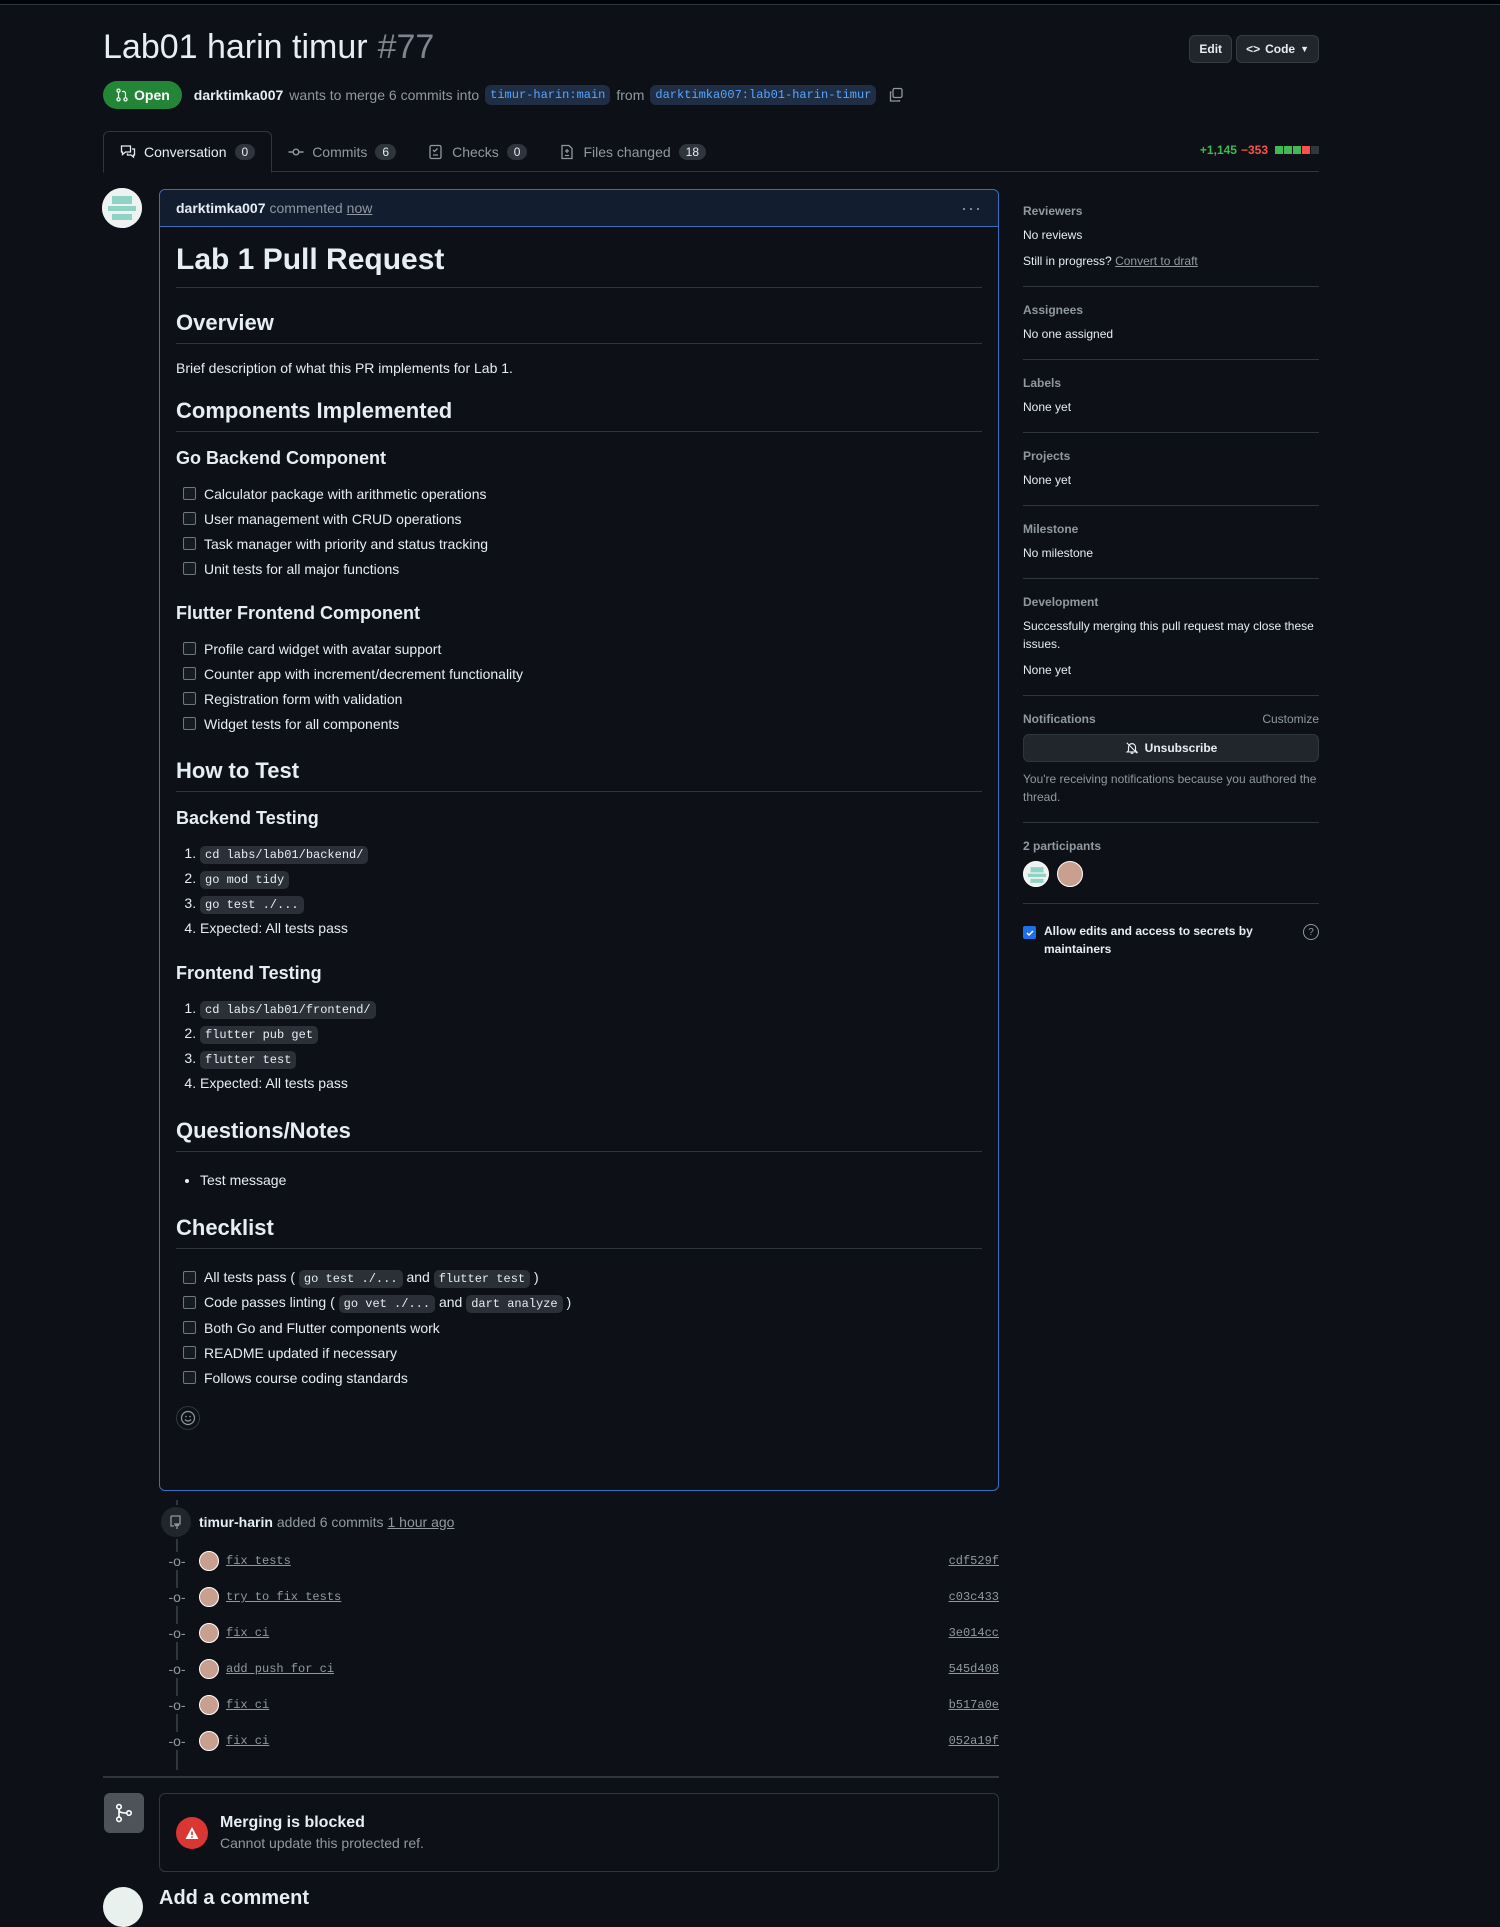 The height and width of the screenshot is (1927, 1500). Describe the element at coordinates (974, 1561) in the screenshot. I see `commit-sha: cdf529f` at that location.